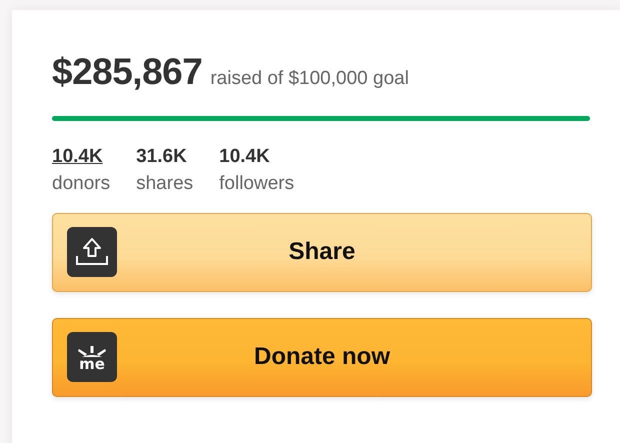 The height and width of the screenshot is (443, 620). Describe the element at coordinates (256, 184) in the screenshot. I see `stat-label: followers` at that location.